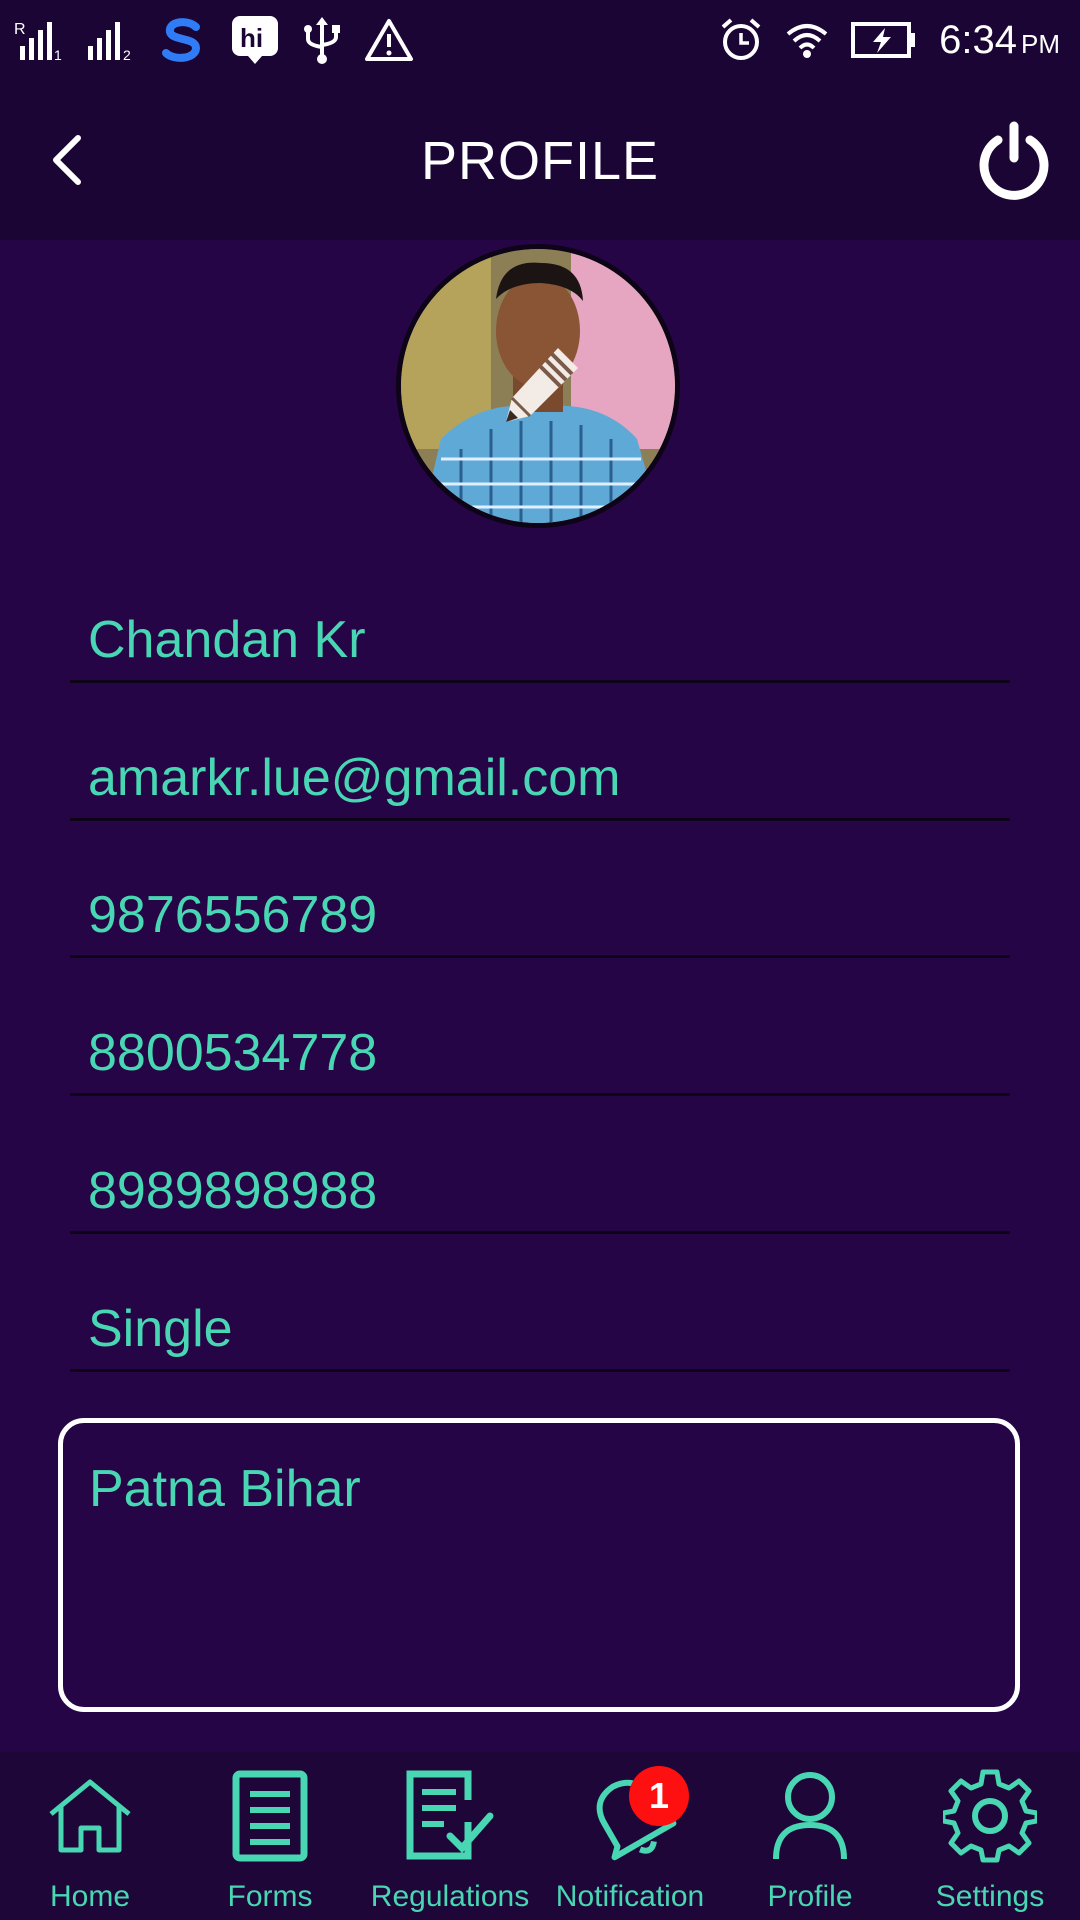  I want to click on nav-regulations: Regulations, so click(450, 1836).